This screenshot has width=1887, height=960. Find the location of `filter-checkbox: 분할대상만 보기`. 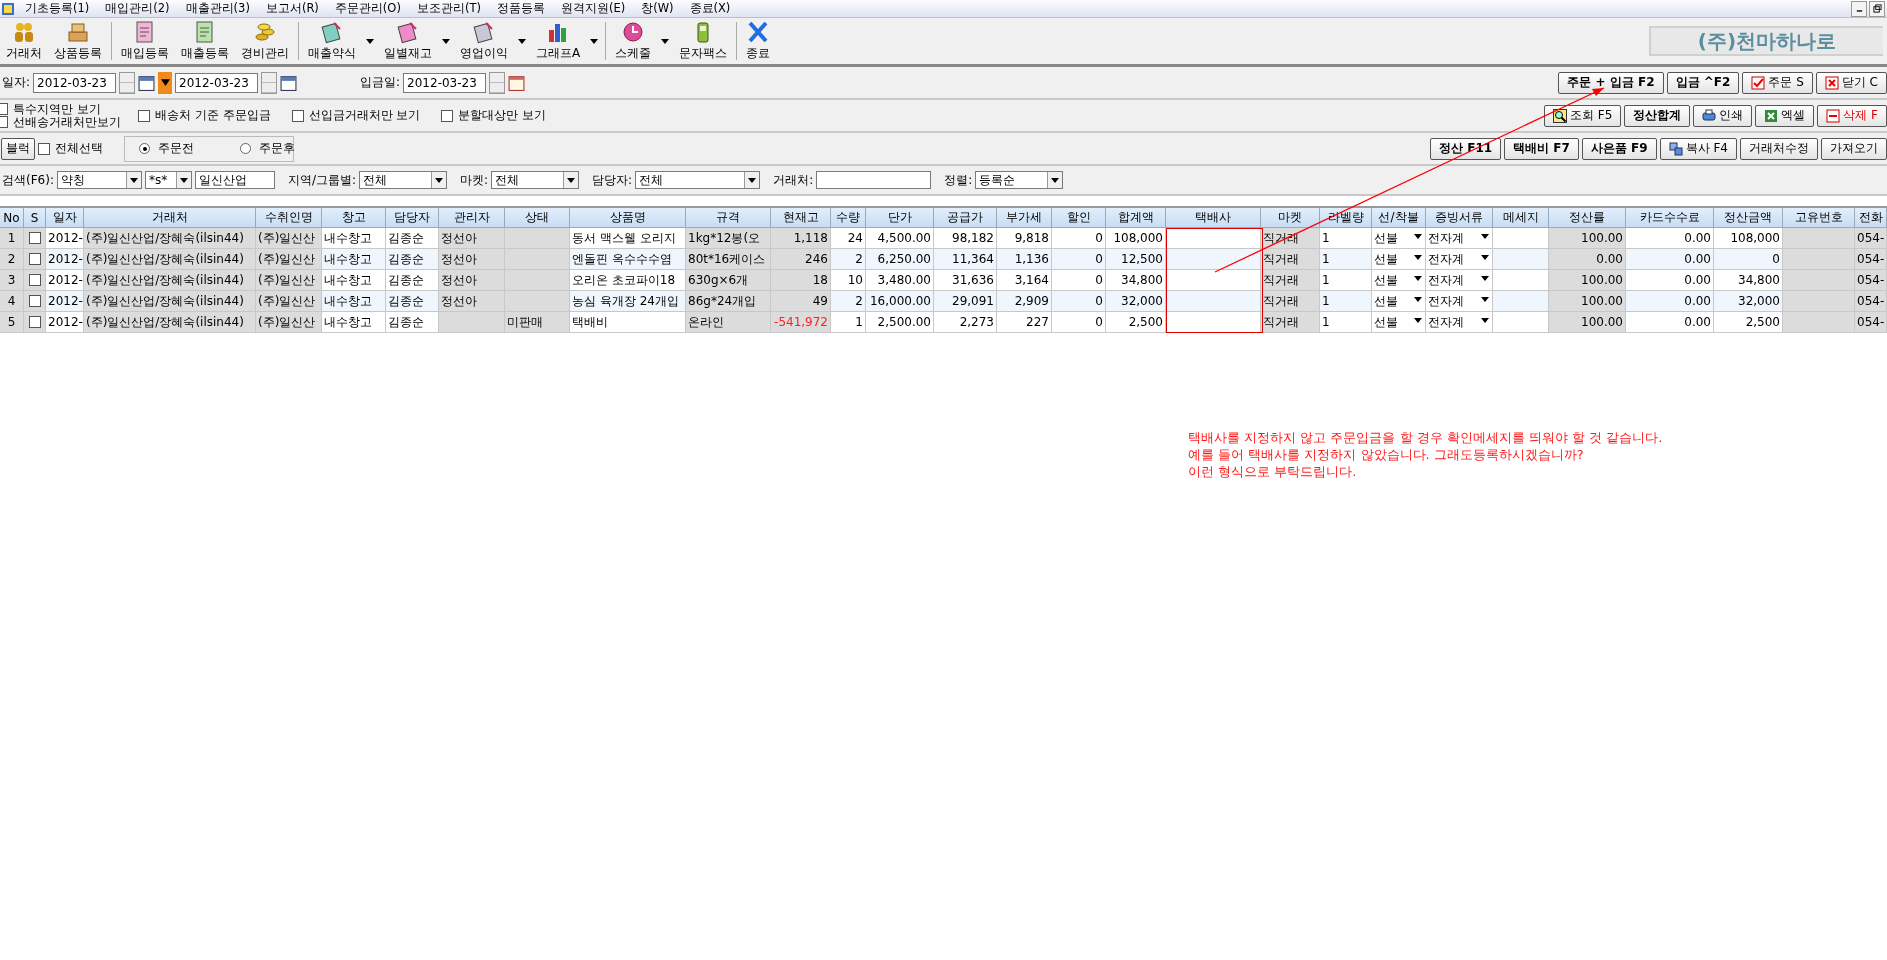

filter-checkbox: 분할대상만 보기 is located at coordinates (494, 115).